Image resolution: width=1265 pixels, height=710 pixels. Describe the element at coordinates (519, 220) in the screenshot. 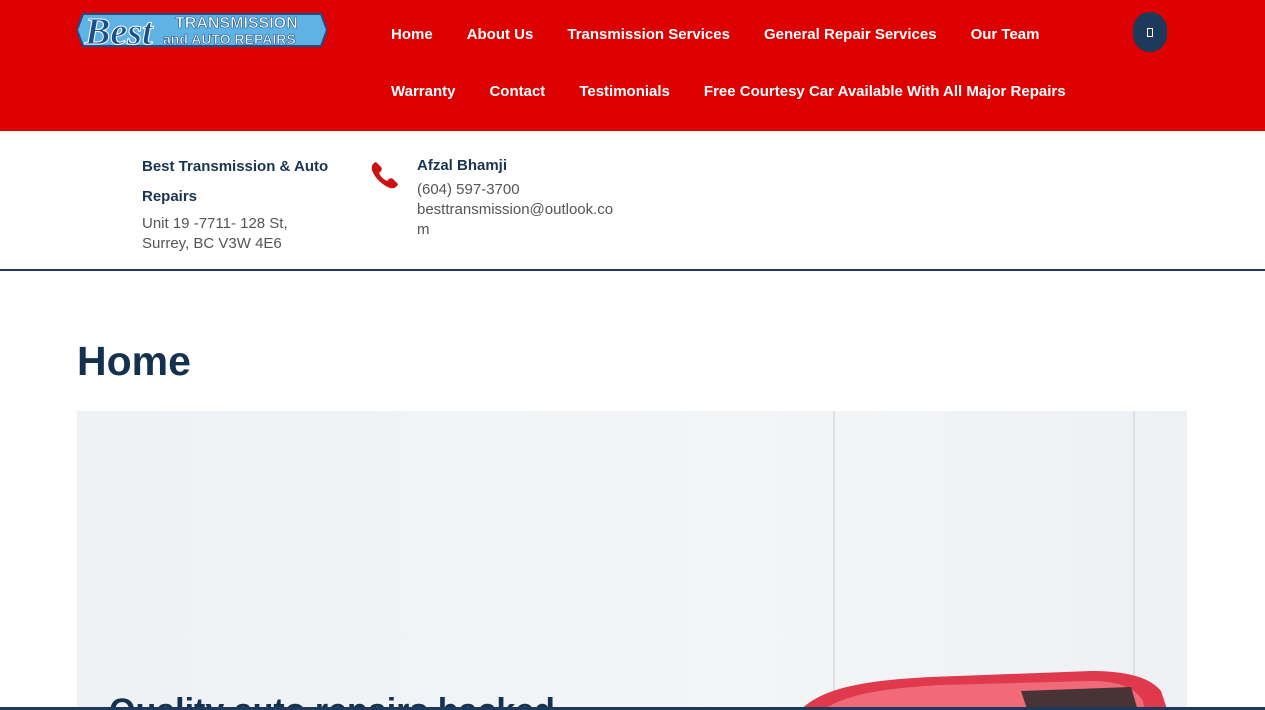

I see `contact-email: besttransmission@outlook.com` at that location.